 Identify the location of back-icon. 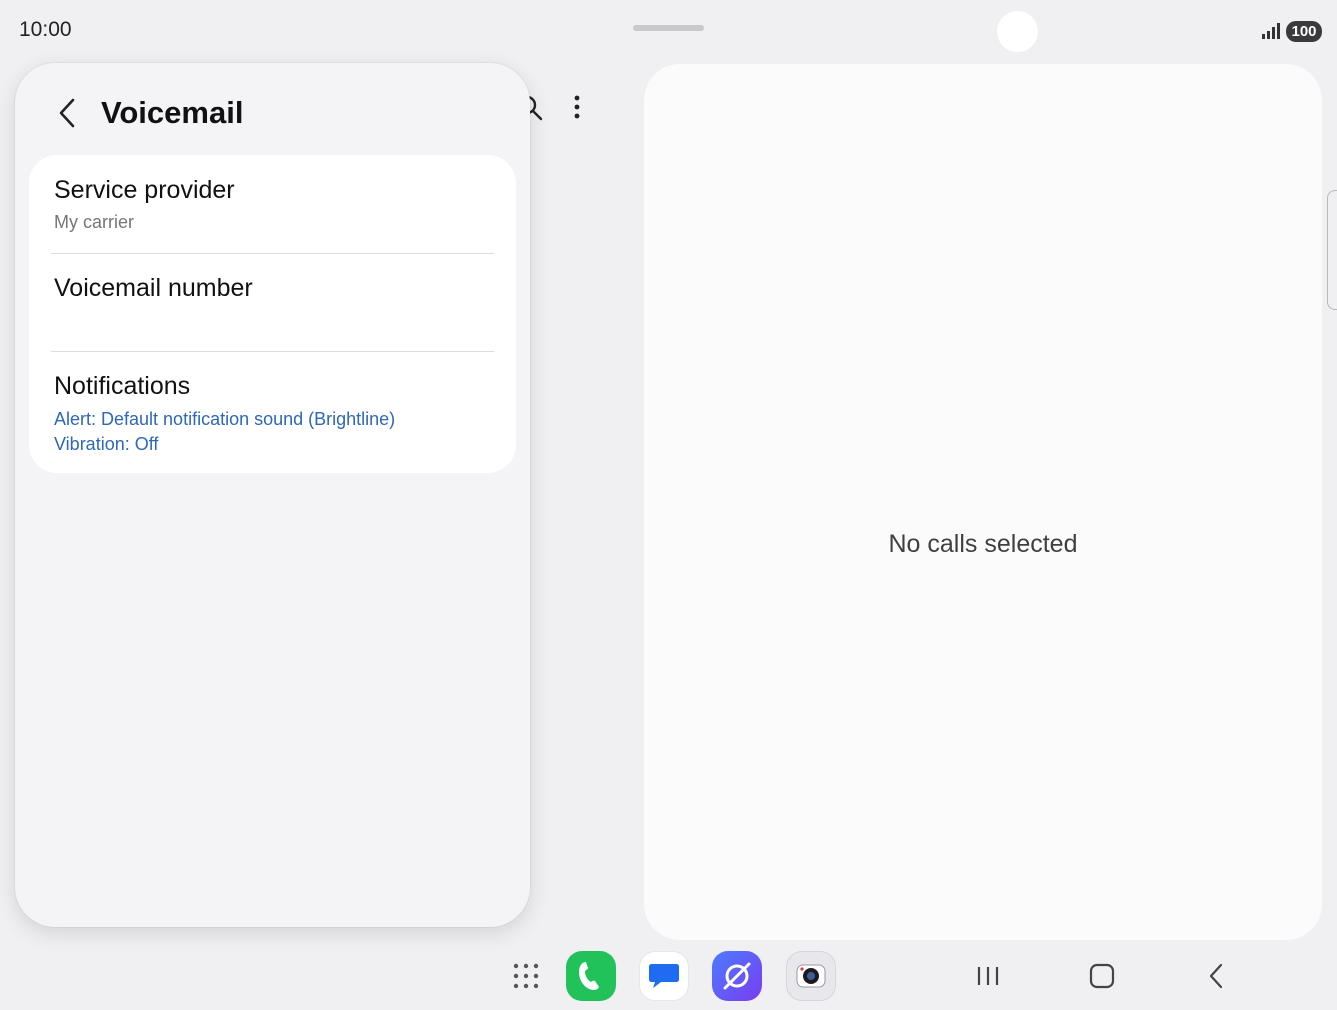
(1216, 976).